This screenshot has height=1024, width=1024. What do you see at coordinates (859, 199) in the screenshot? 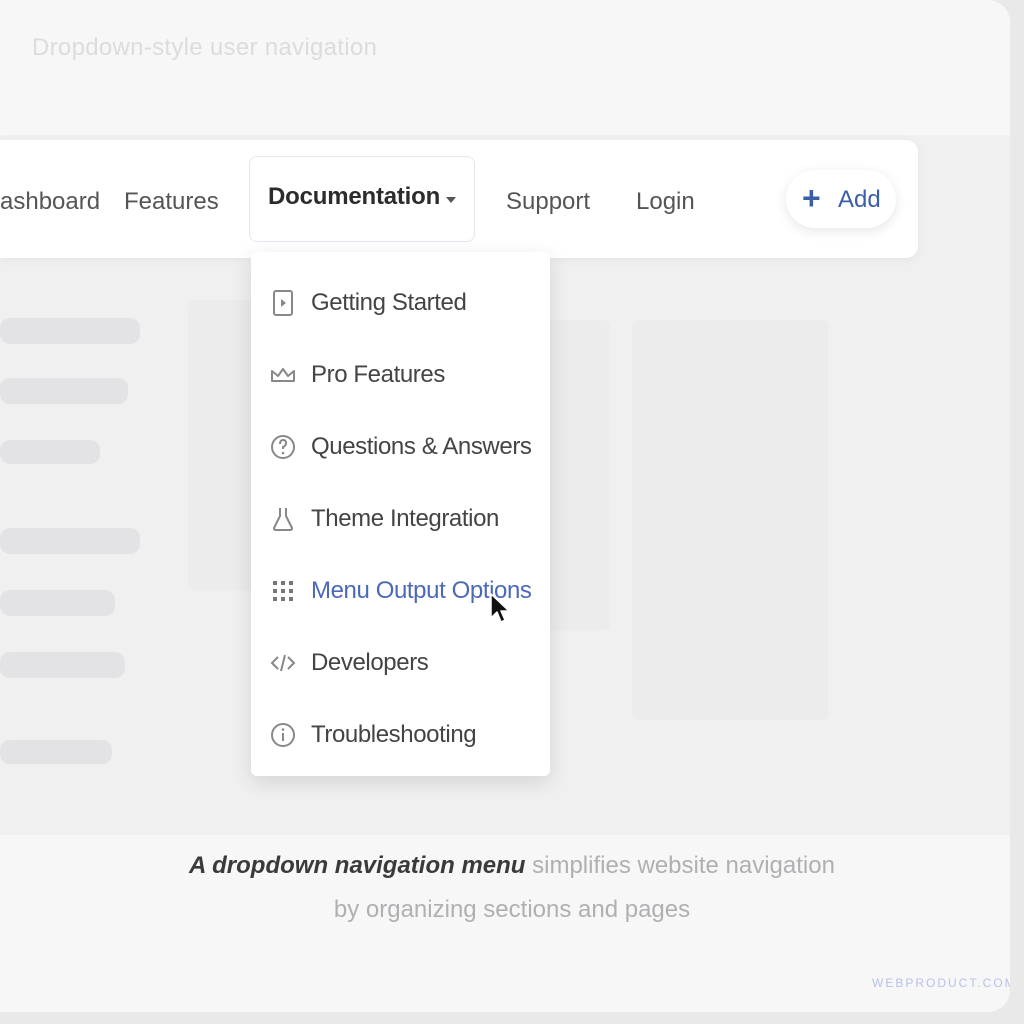
I see `add-button-label: Add` at bounding box center [859, 199].